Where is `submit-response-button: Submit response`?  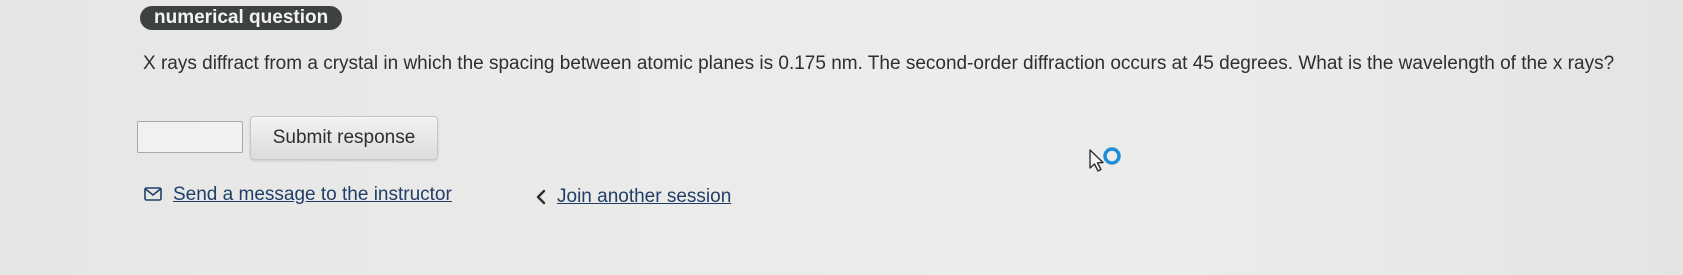 submit-response-button: Submit response is located at coordinates (344, 138).